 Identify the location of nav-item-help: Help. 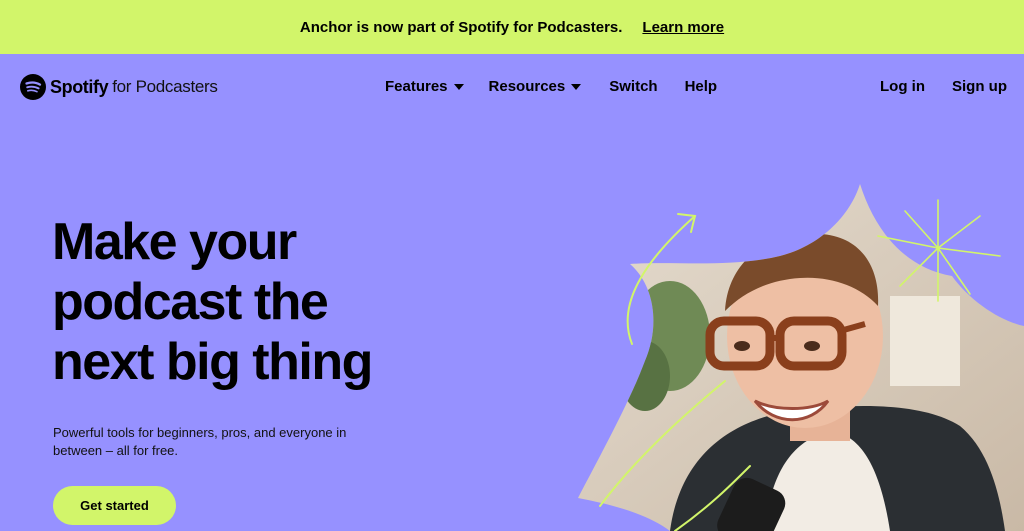
(701, 86).